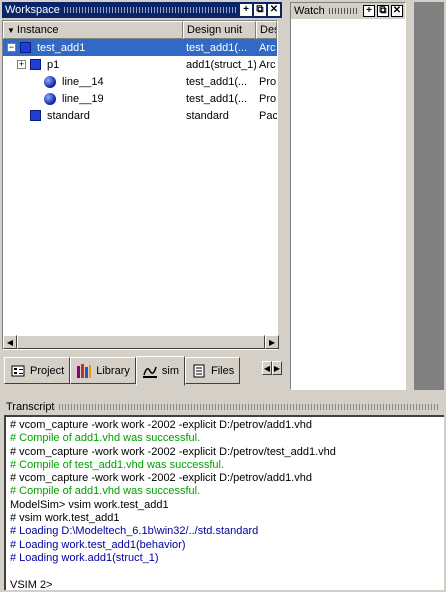  Describe the element at coordinates (68, 115) in the screenshot. I see `instance-name: standard` at that location.